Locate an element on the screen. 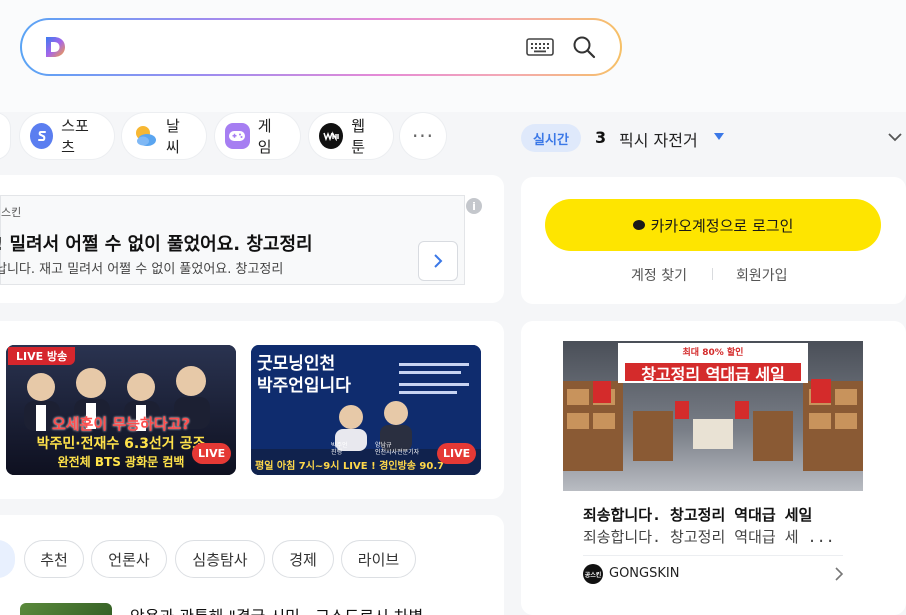 This screenshot has width=906, height=615. kakao-login-label: 카카오계정으로 로그인 is located at coordinates (722, 225).